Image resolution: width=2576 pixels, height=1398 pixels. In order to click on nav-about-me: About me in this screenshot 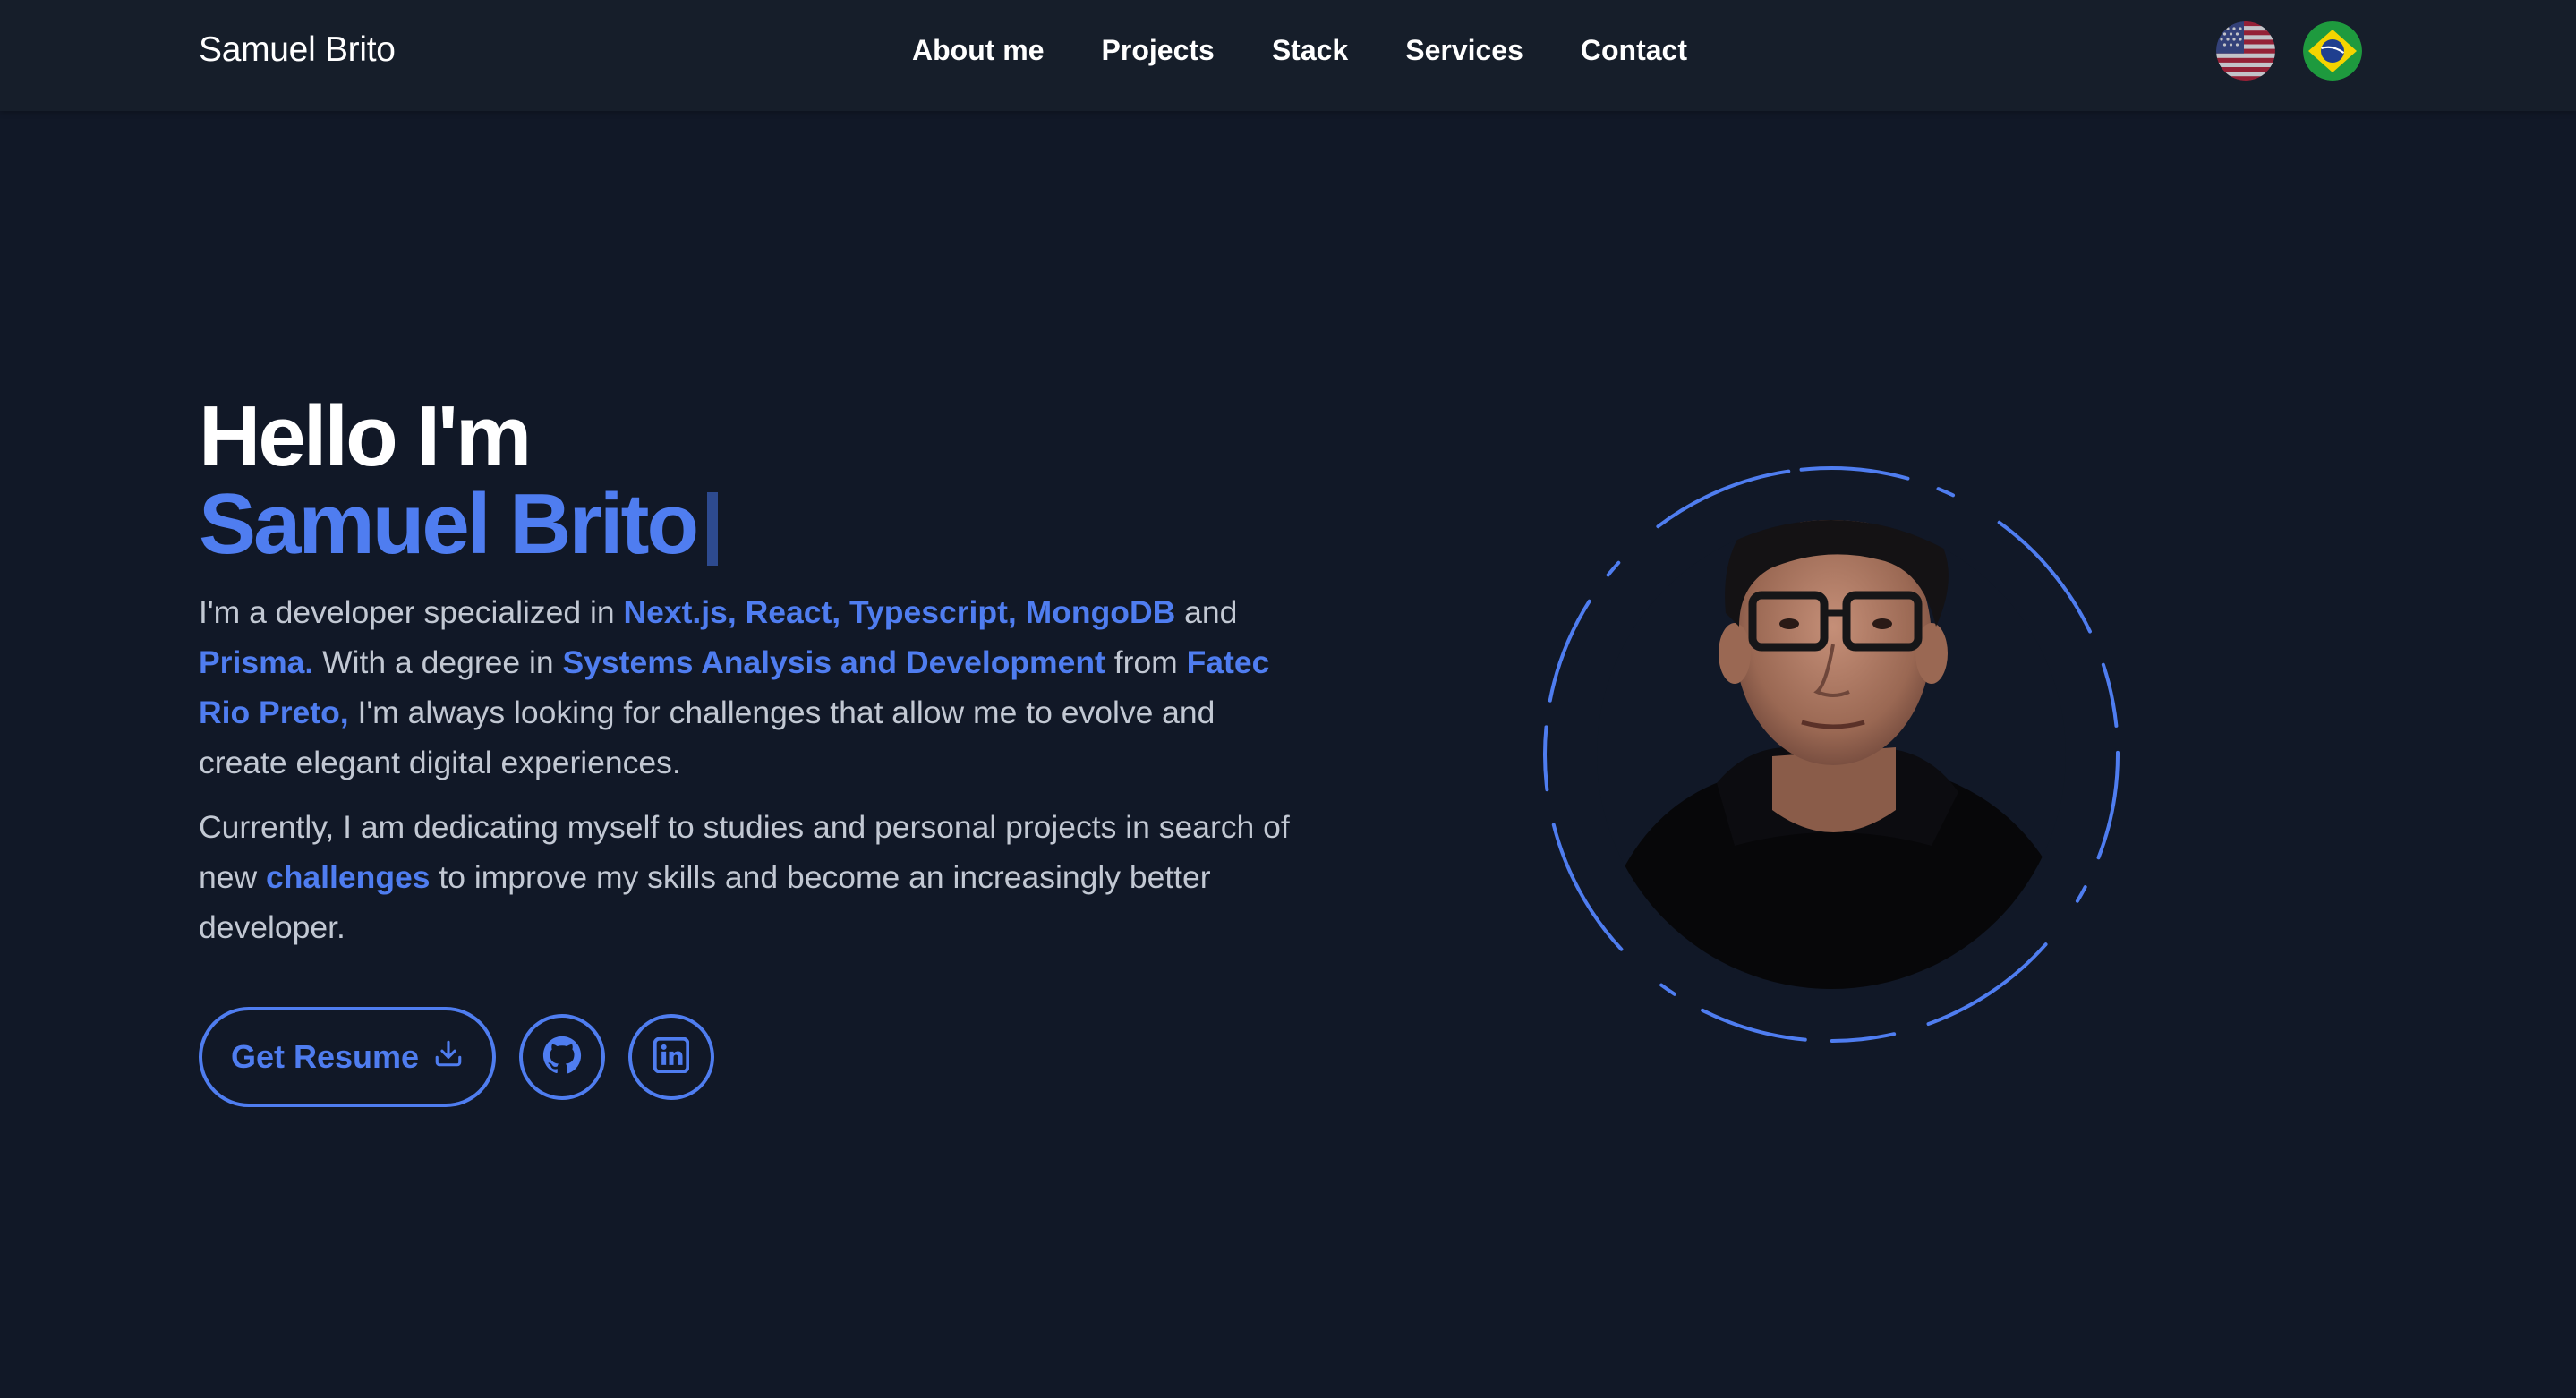, I will do `click(978, 51)`.